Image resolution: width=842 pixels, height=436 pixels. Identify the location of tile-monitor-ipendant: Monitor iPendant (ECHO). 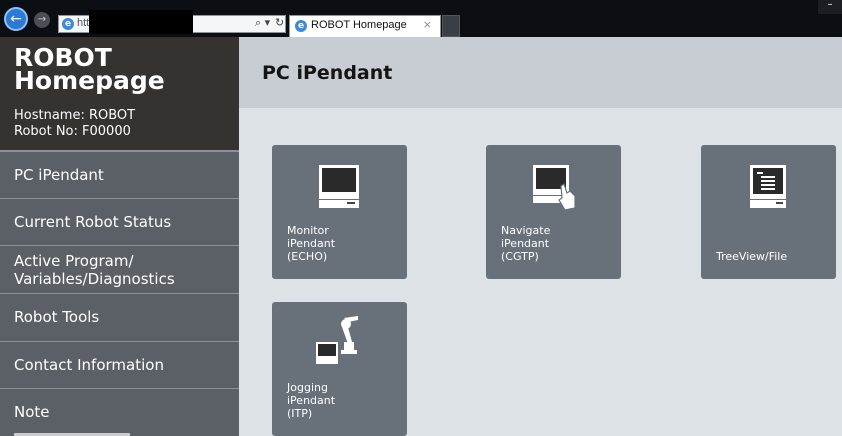
(339, 212).